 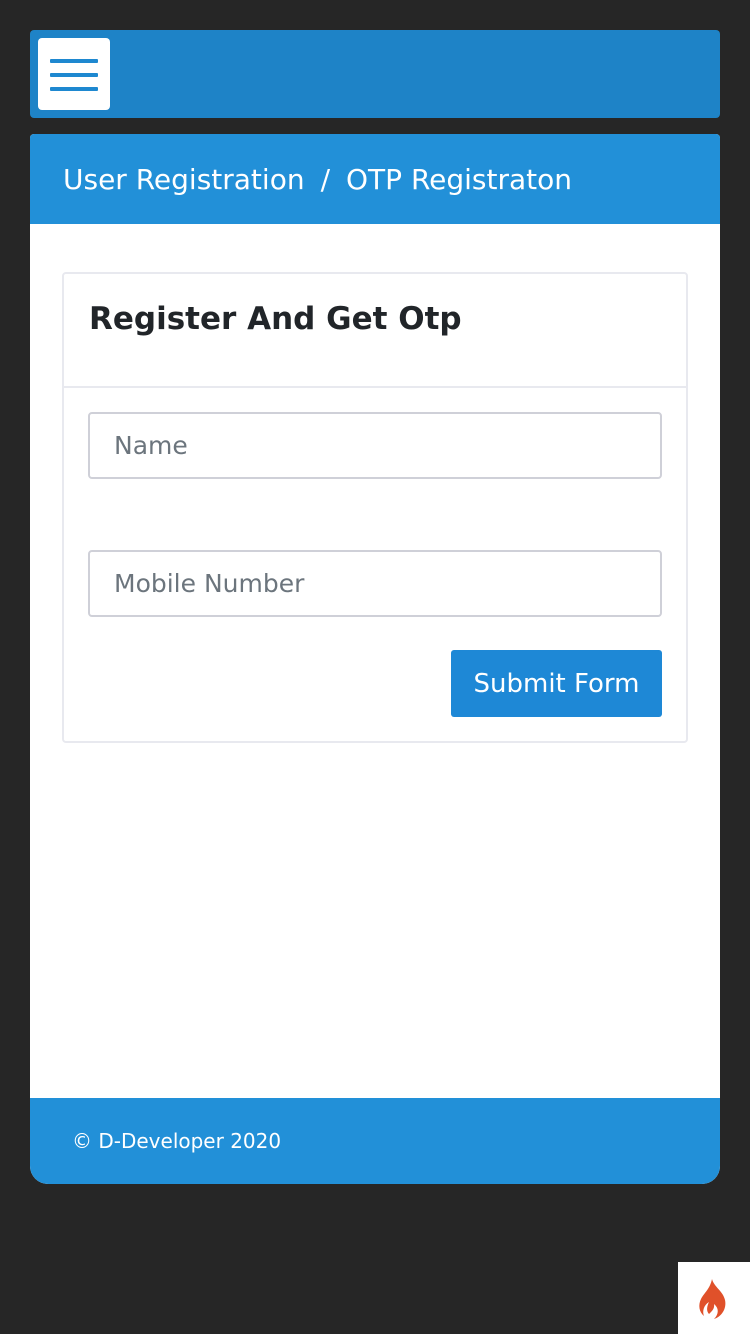 I want to click on flame-icon, so click(x=712, y=1299).